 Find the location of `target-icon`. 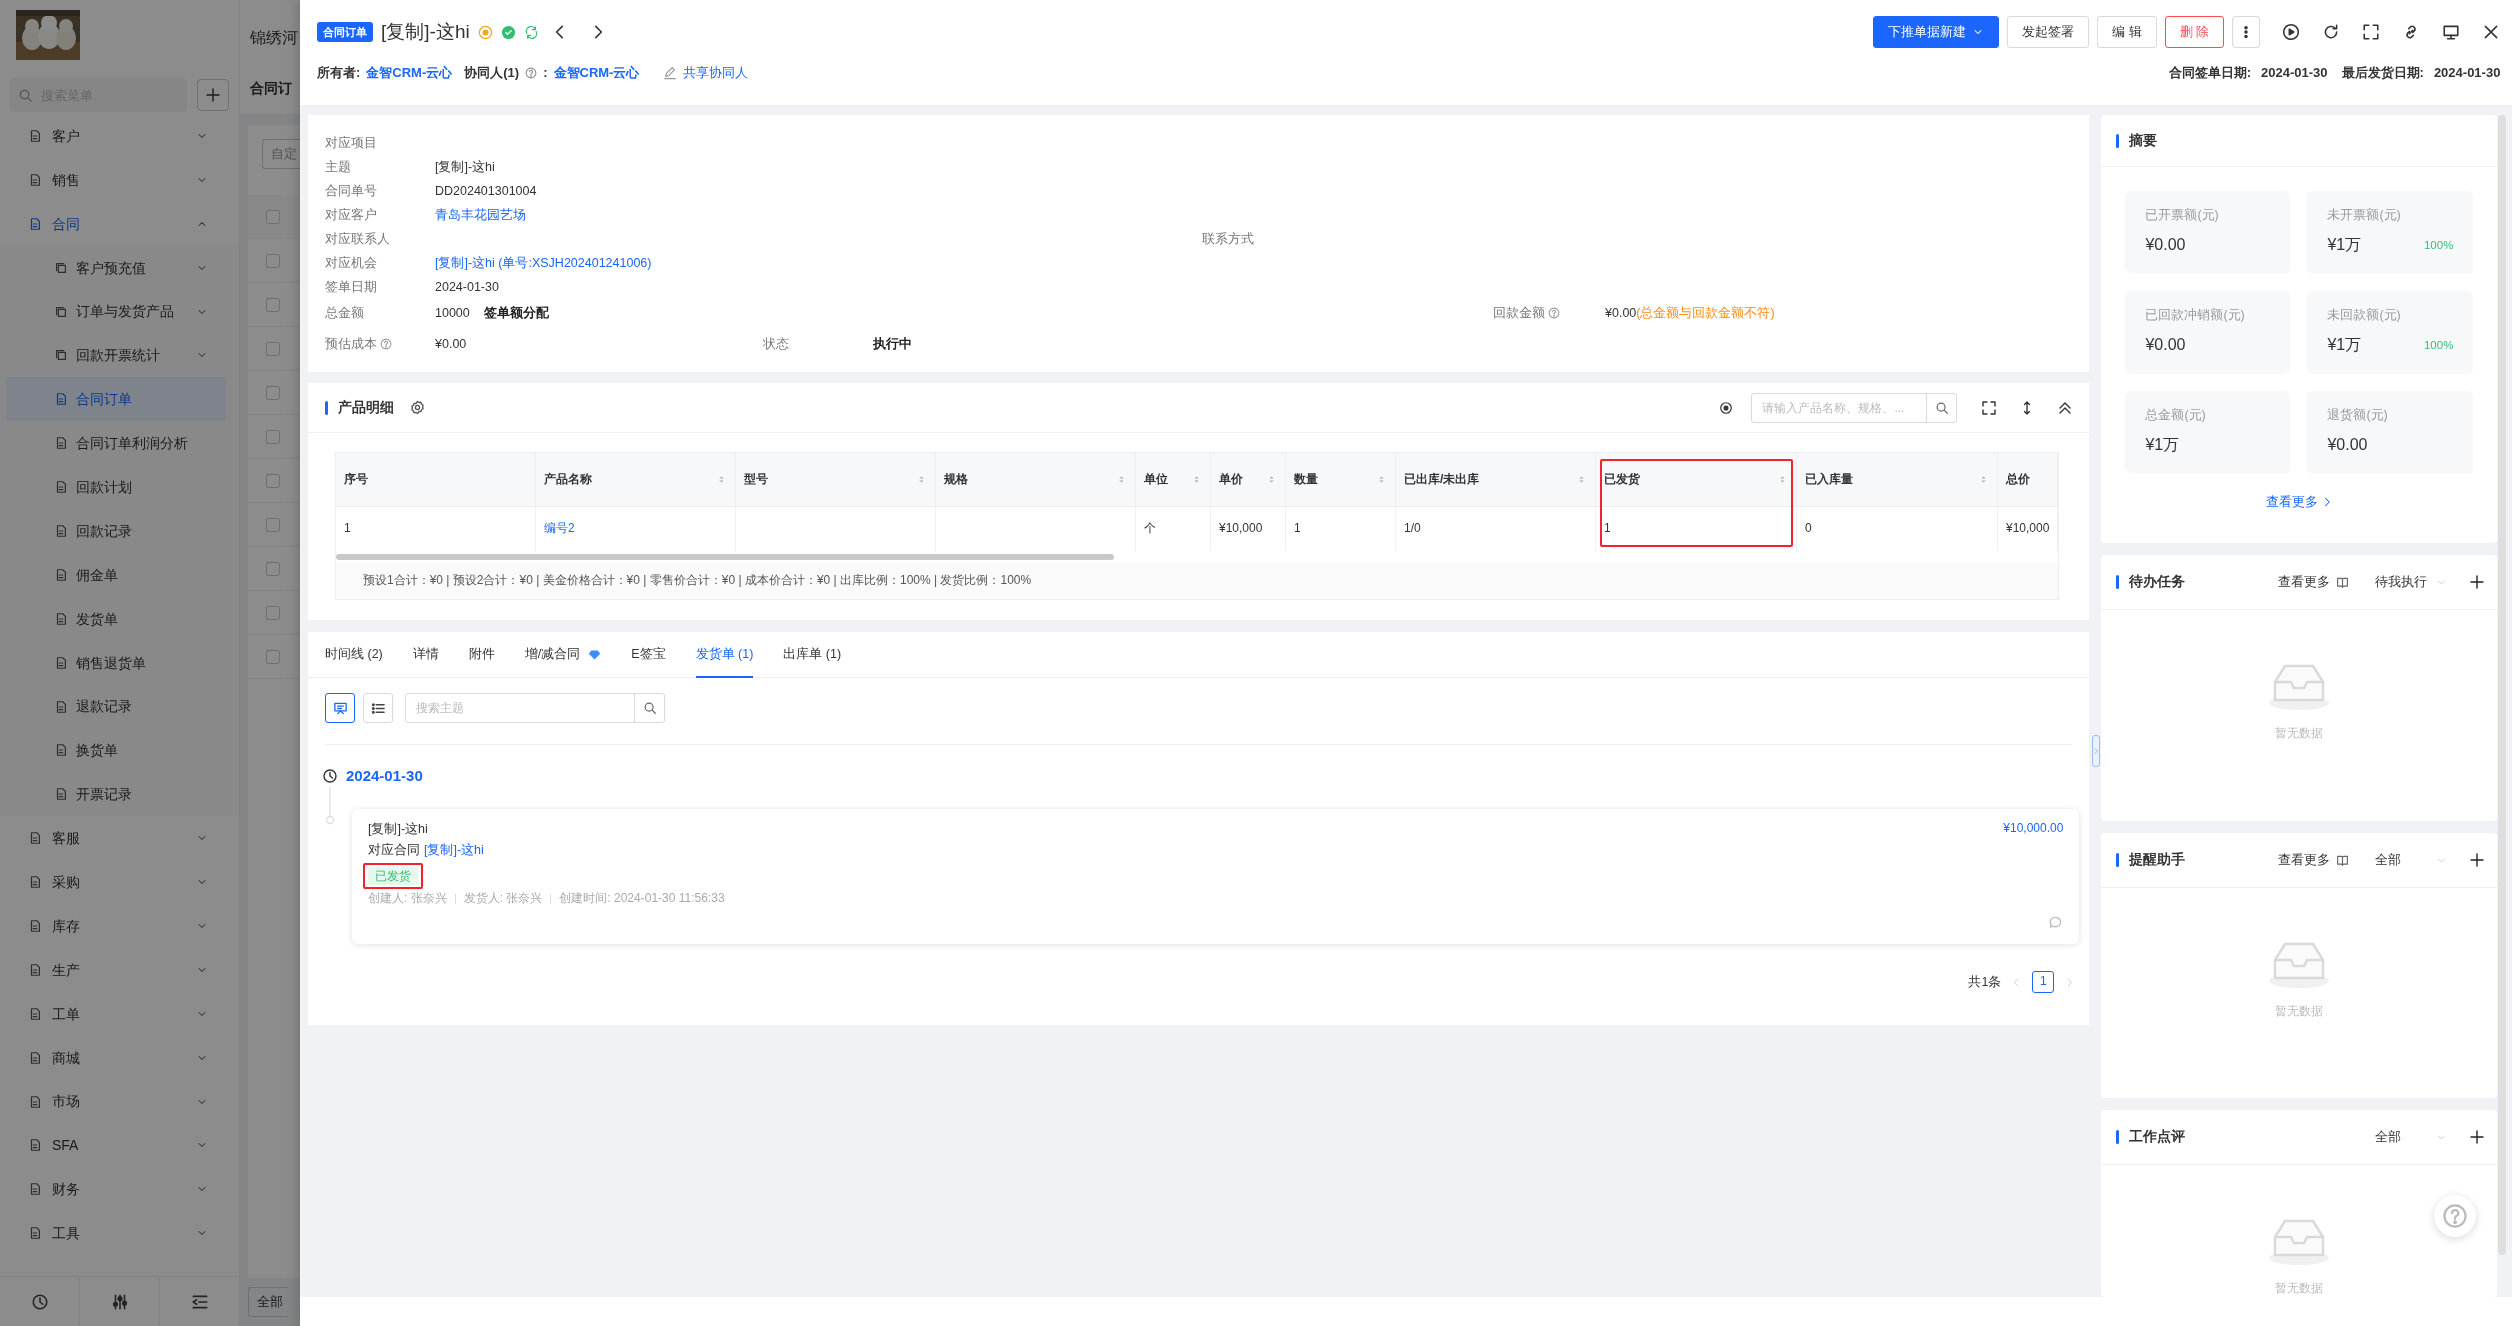

target-icon is located at coordinates (1726, 407).